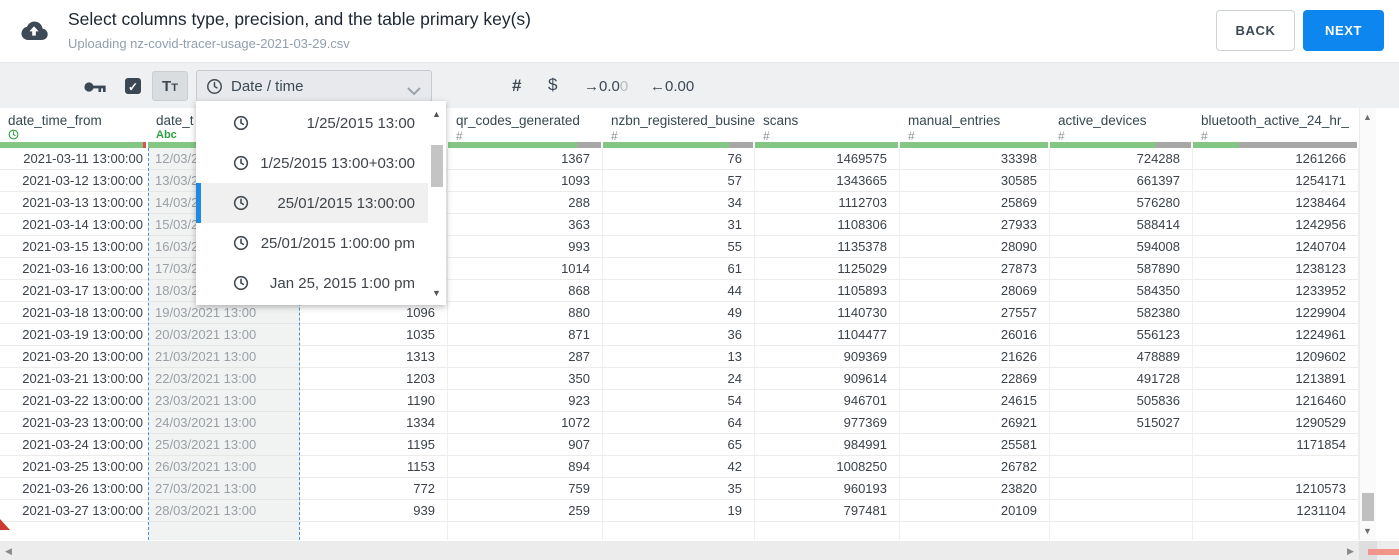 The height and width of the screenshot is (560, 1399). Describe the element at coordinates (827, 118) in the screenshot. I see `column-header: scans` at that location.